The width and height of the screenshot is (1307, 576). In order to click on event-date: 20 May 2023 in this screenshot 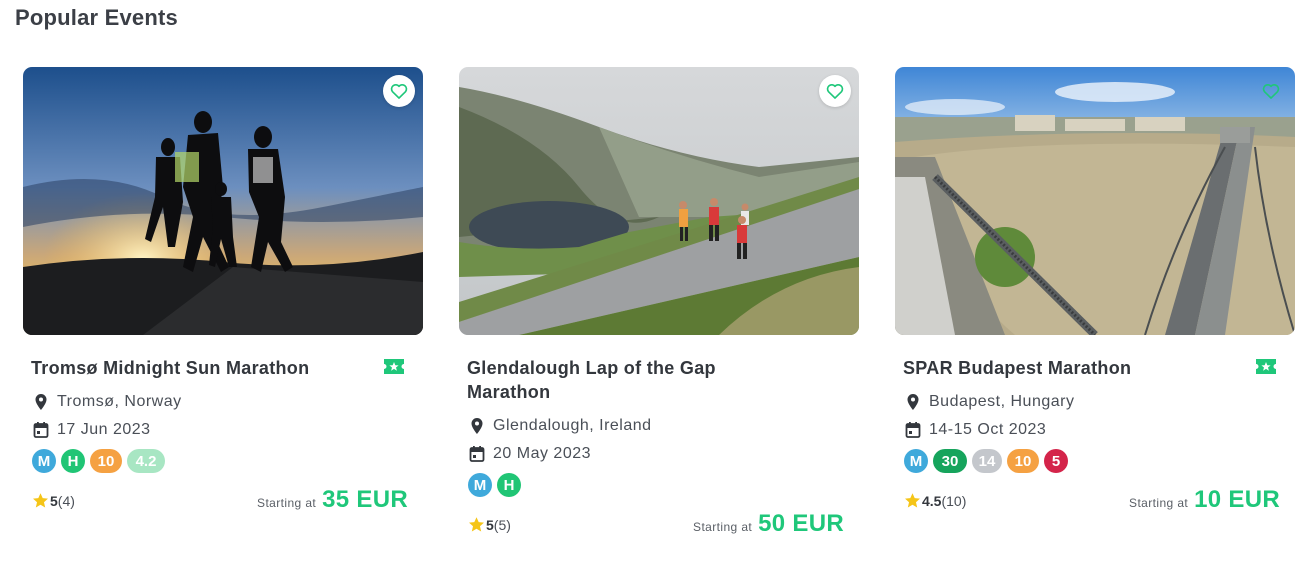, I will do `click(664, 454)`.